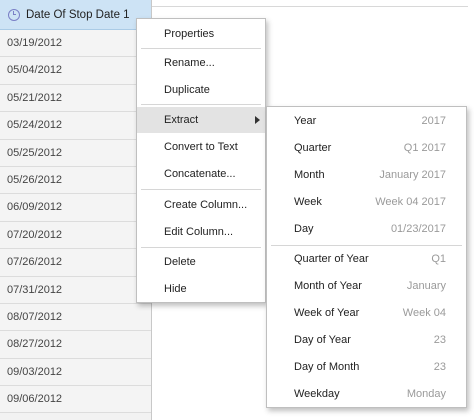 Image resolution: width=474 pixels, height=420 pixels. I want to click on submenu-item-month: Month January 2017, so click(366, 175).